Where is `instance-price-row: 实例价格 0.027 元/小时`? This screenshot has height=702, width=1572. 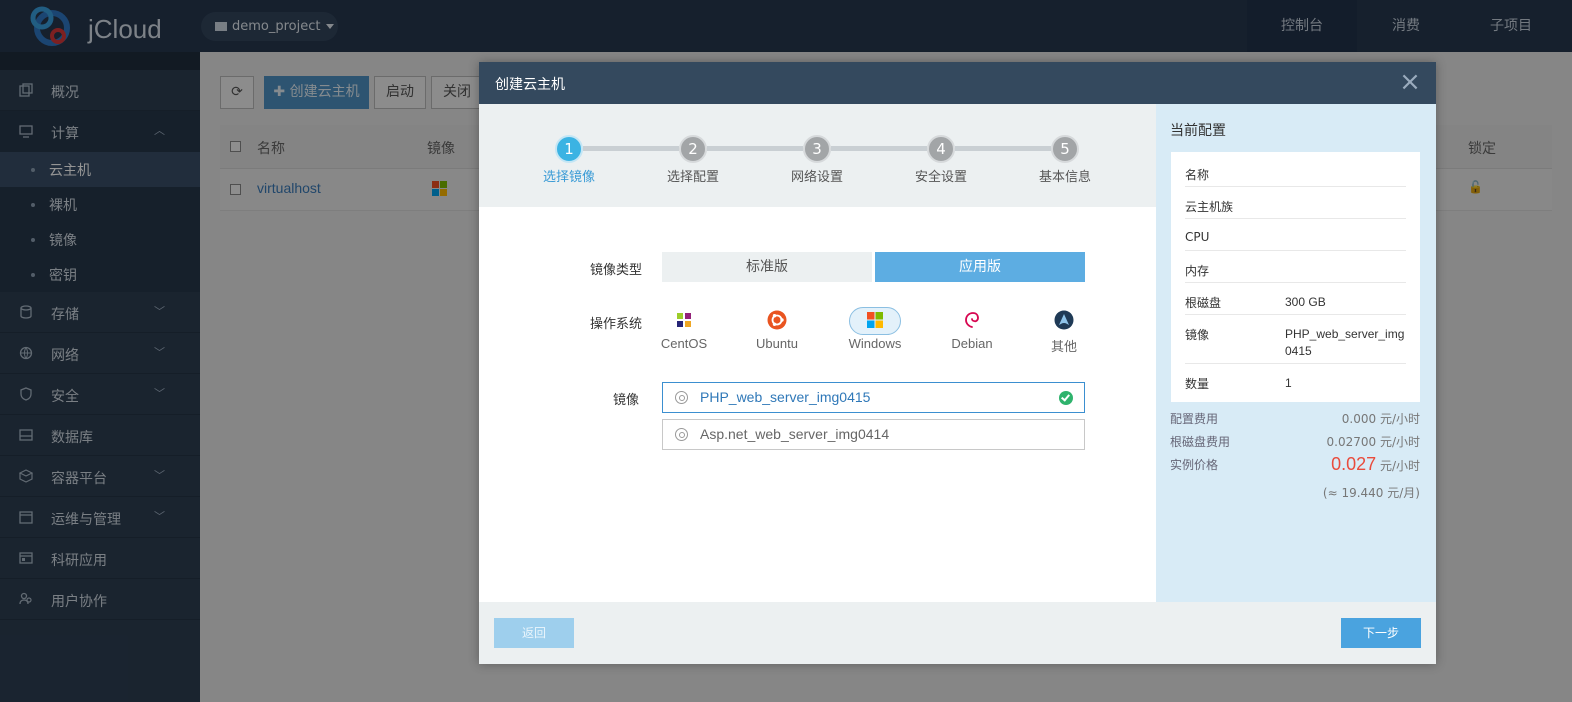 instance-price-row: 实例价格 0.027 元/小时 is located at coordinates (1295, 470).